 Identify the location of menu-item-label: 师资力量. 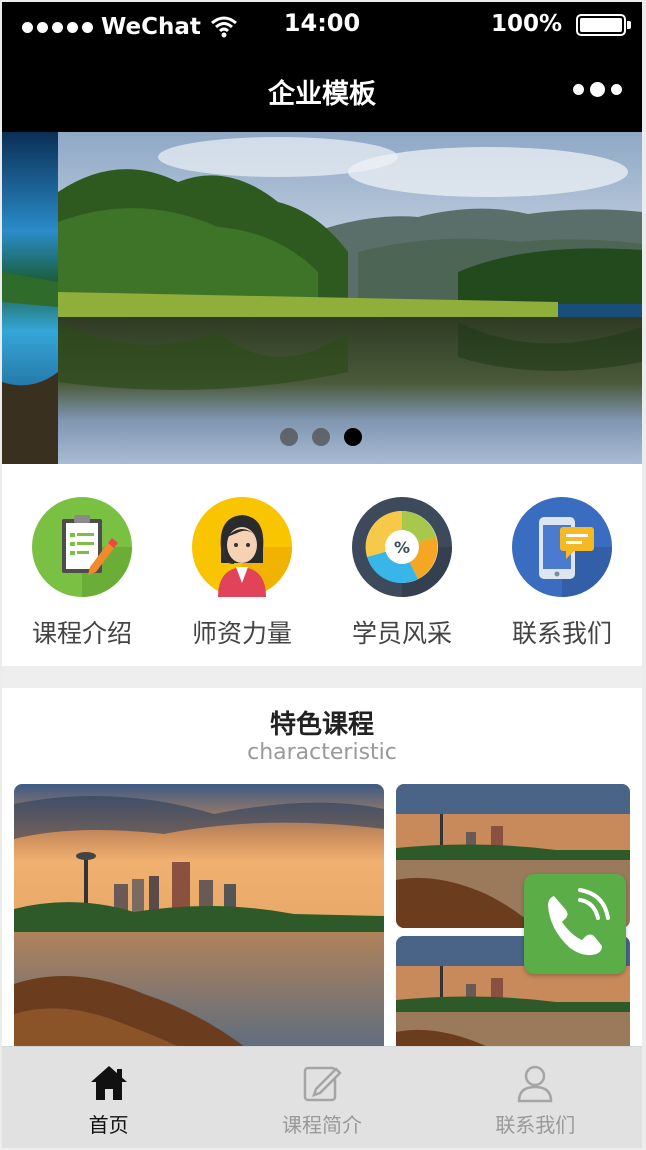
(241, 633).